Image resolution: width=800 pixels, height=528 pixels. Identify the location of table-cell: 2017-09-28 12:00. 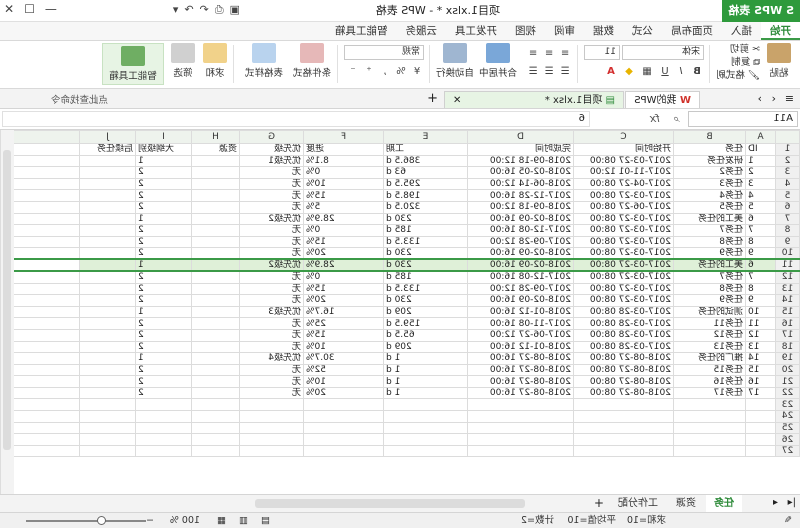
(520, 242).